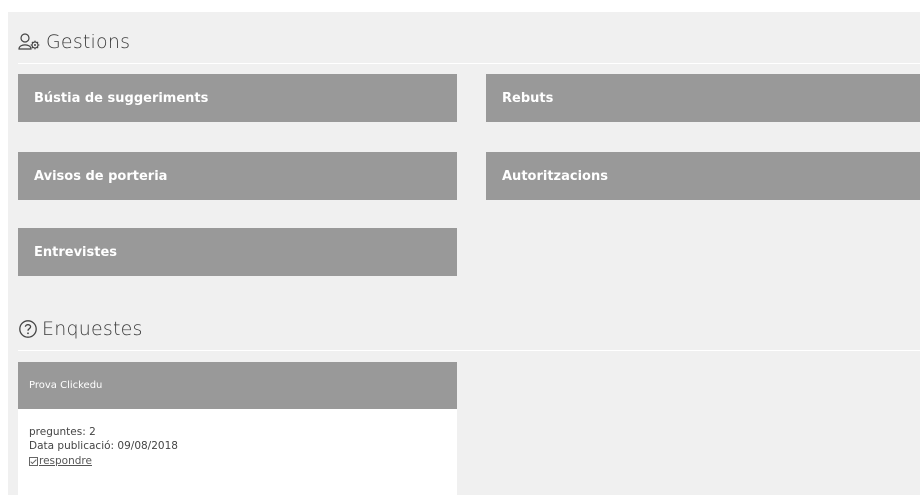 This screenshot has height=495, width=920. I want to click on users-gear-icon, so click(30, 42).